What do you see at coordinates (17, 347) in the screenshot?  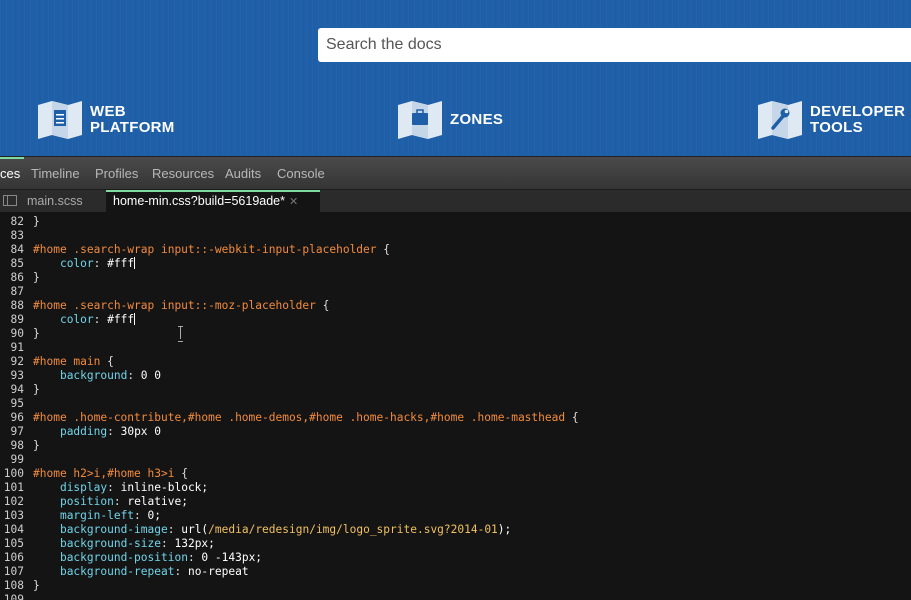 I see `line-number: 91` at bounding box center [17, 347].